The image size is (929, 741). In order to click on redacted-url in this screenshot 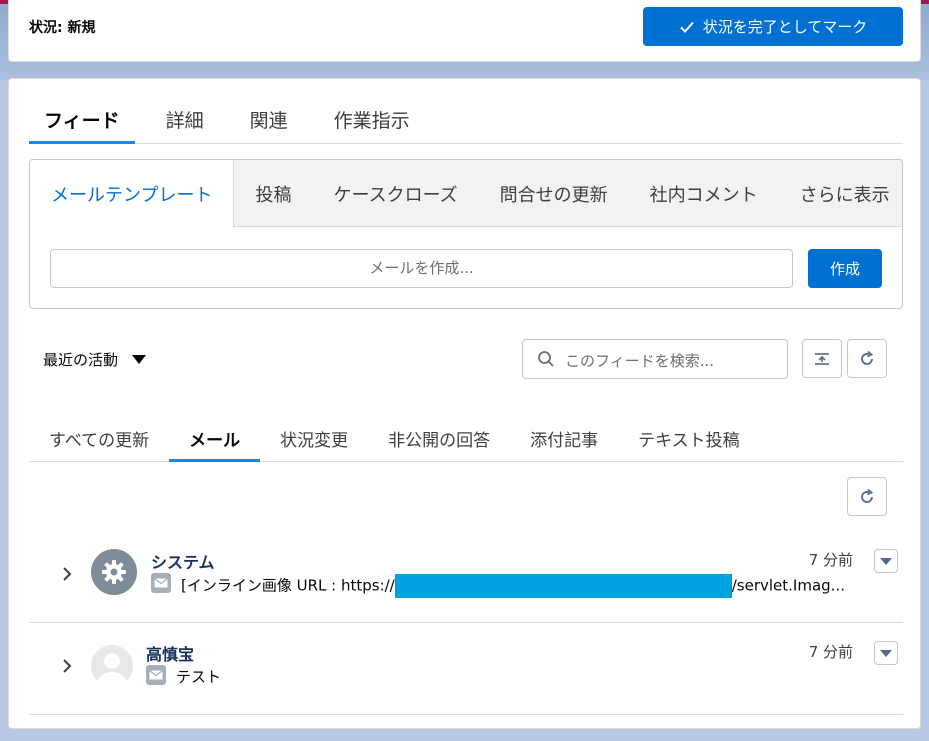, I will do `click(563, 586)`.